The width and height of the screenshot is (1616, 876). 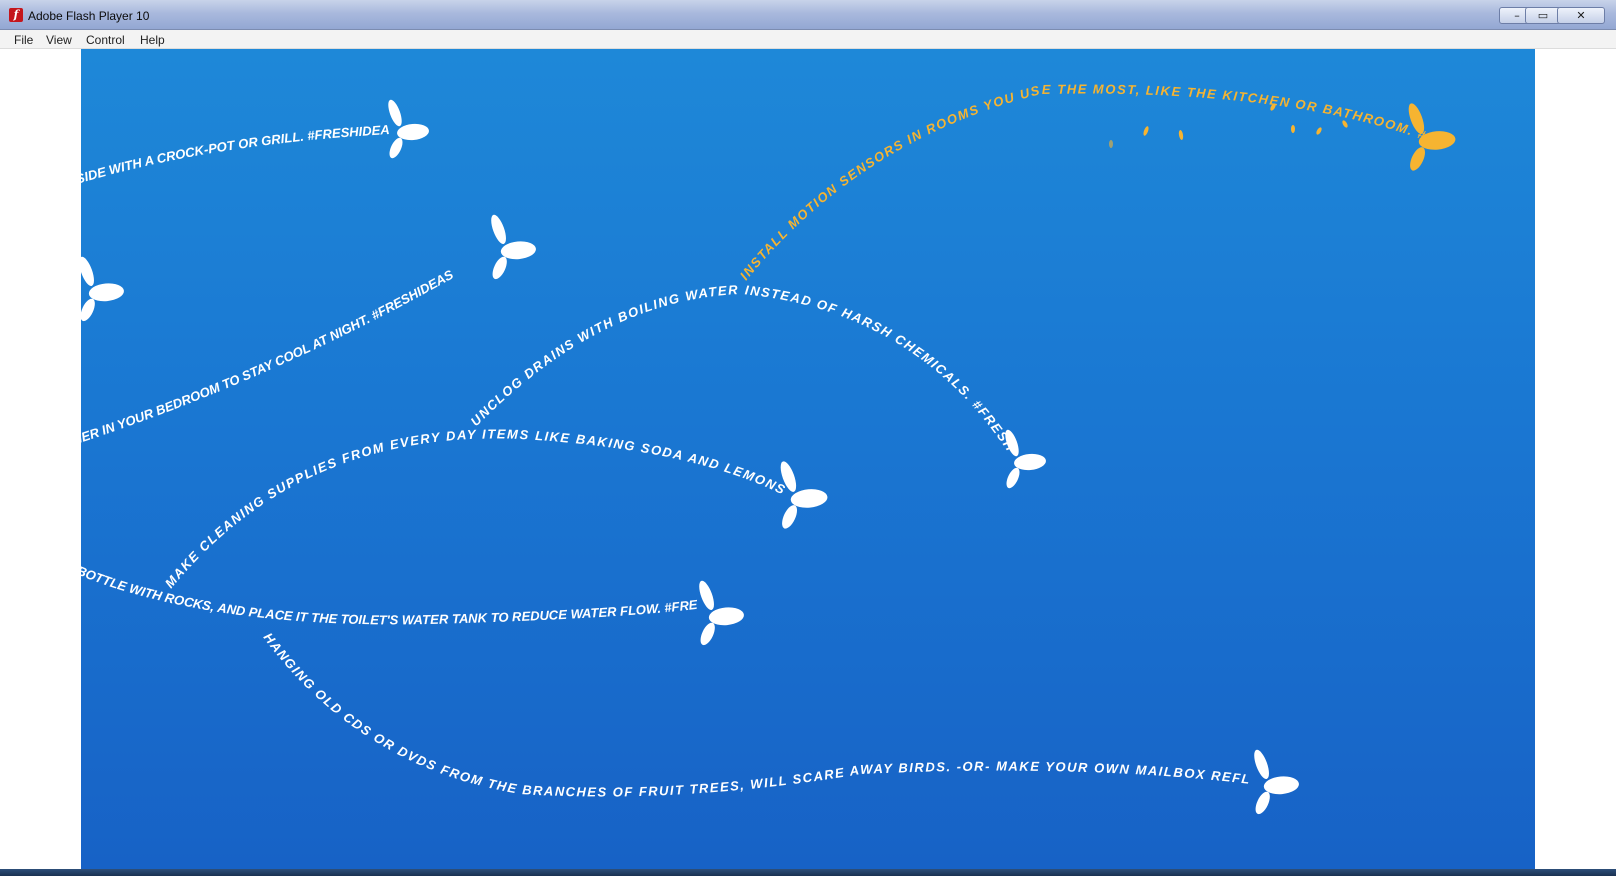 What do you see at coordinates (105, 40) in the screenshot?
I see `menu-control: Control` at bounding box center [105, 40].